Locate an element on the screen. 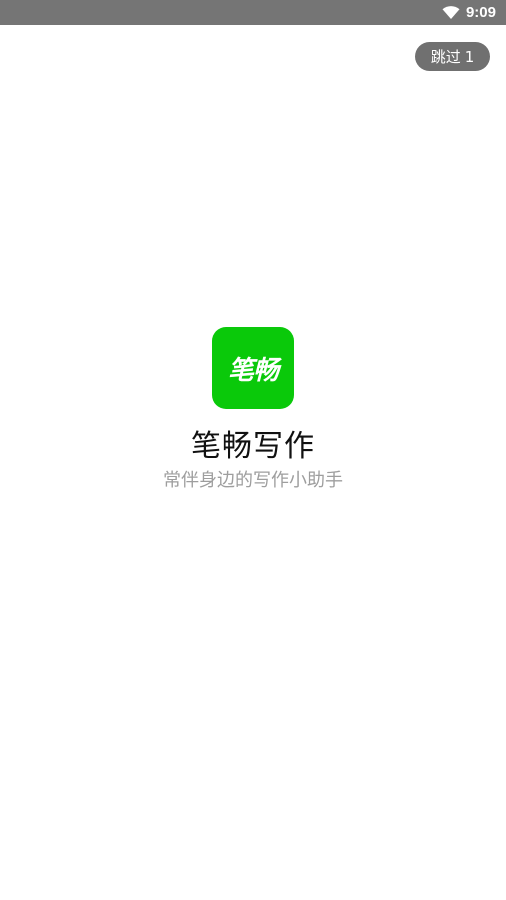 The image size is (506, 900). skip-label: 跳过 is located at coordinates (445, 57).